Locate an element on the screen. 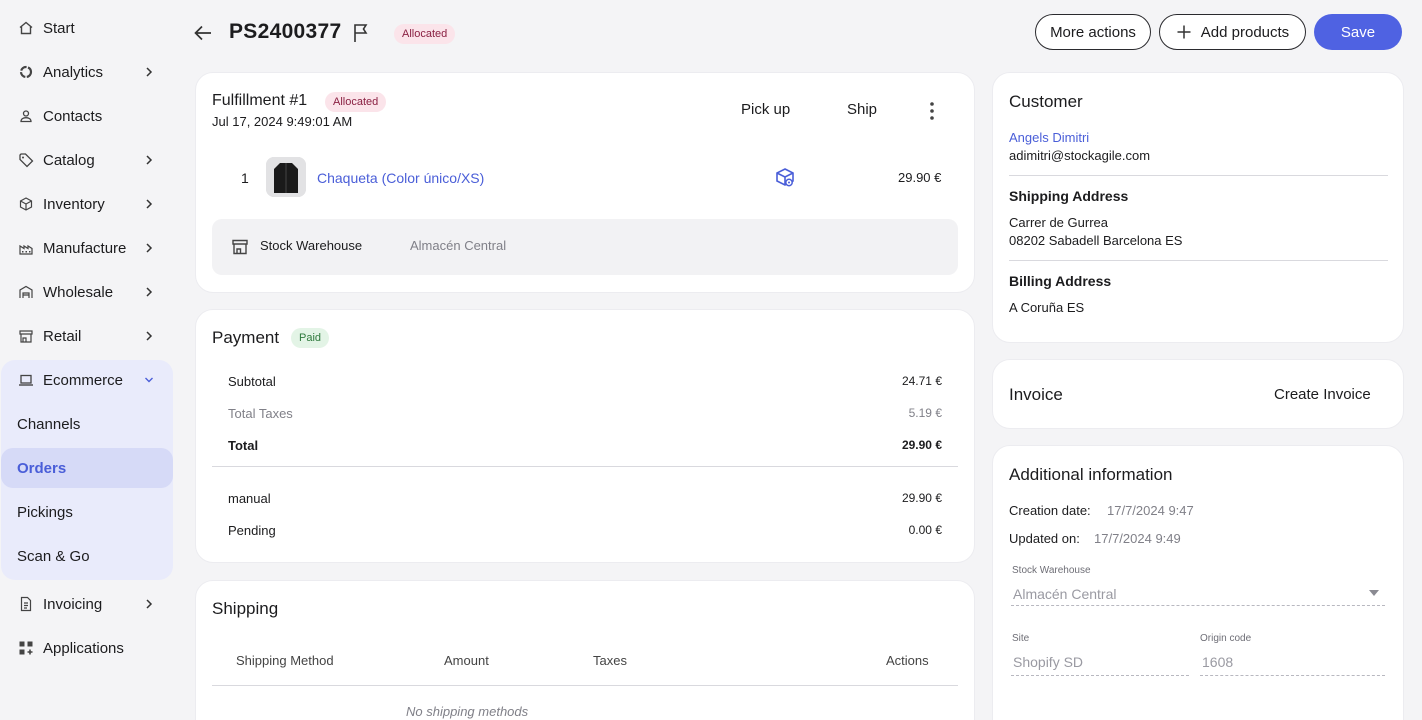 This screenshot has width=1422, height=720. stock-warehouse-select: Almacén Central is located at coordinates (1065, 594).